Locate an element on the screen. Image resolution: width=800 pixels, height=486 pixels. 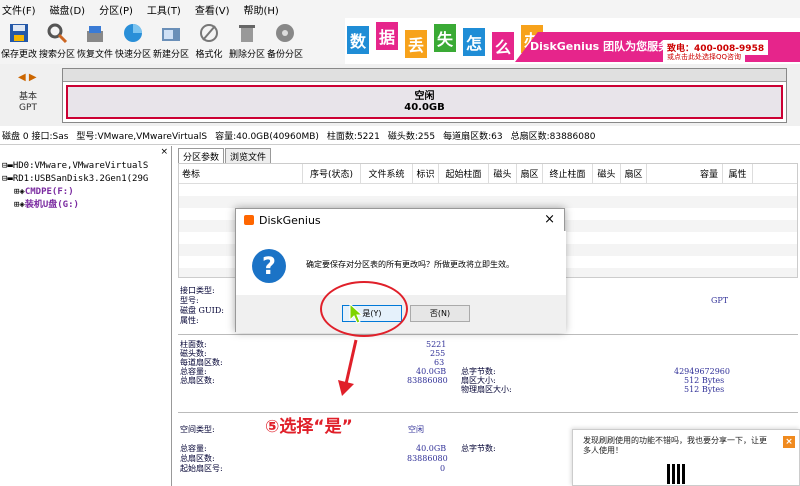
menu-bar: 文件(F) 磁盘(D) 分区(P) 工具(T) 查看(V) 帮助(H) is located at coordinates (400, 9).